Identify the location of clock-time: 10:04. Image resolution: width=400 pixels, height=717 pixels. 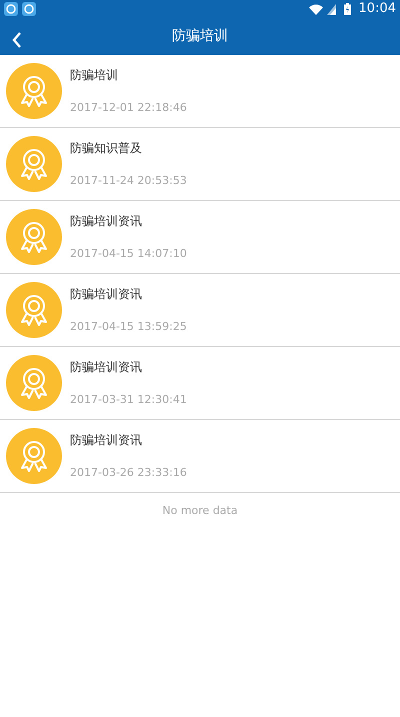
(377, 9).